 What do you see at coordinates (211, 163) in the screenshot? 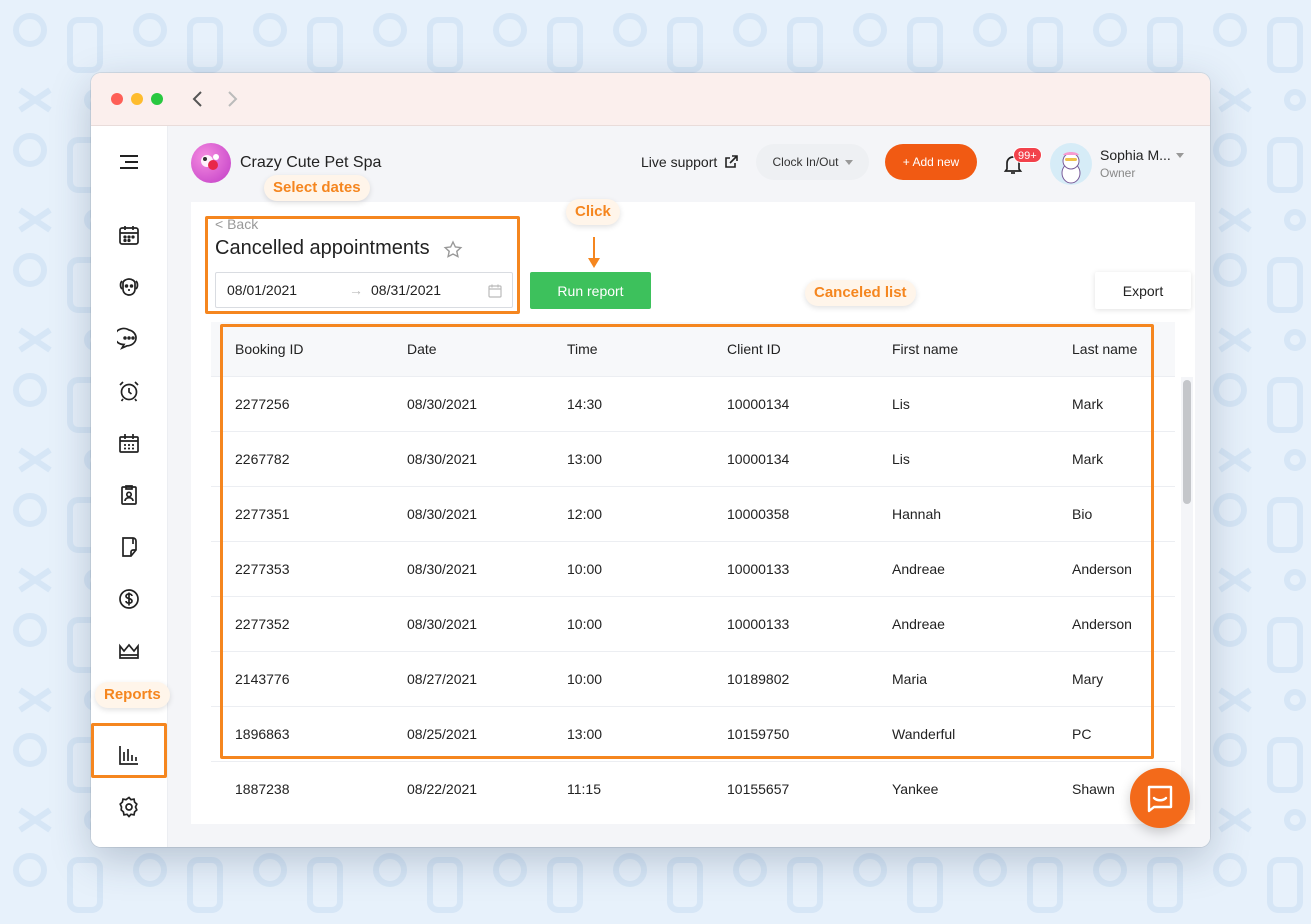
I see `shop-logo` at bounding box center [211, 163].